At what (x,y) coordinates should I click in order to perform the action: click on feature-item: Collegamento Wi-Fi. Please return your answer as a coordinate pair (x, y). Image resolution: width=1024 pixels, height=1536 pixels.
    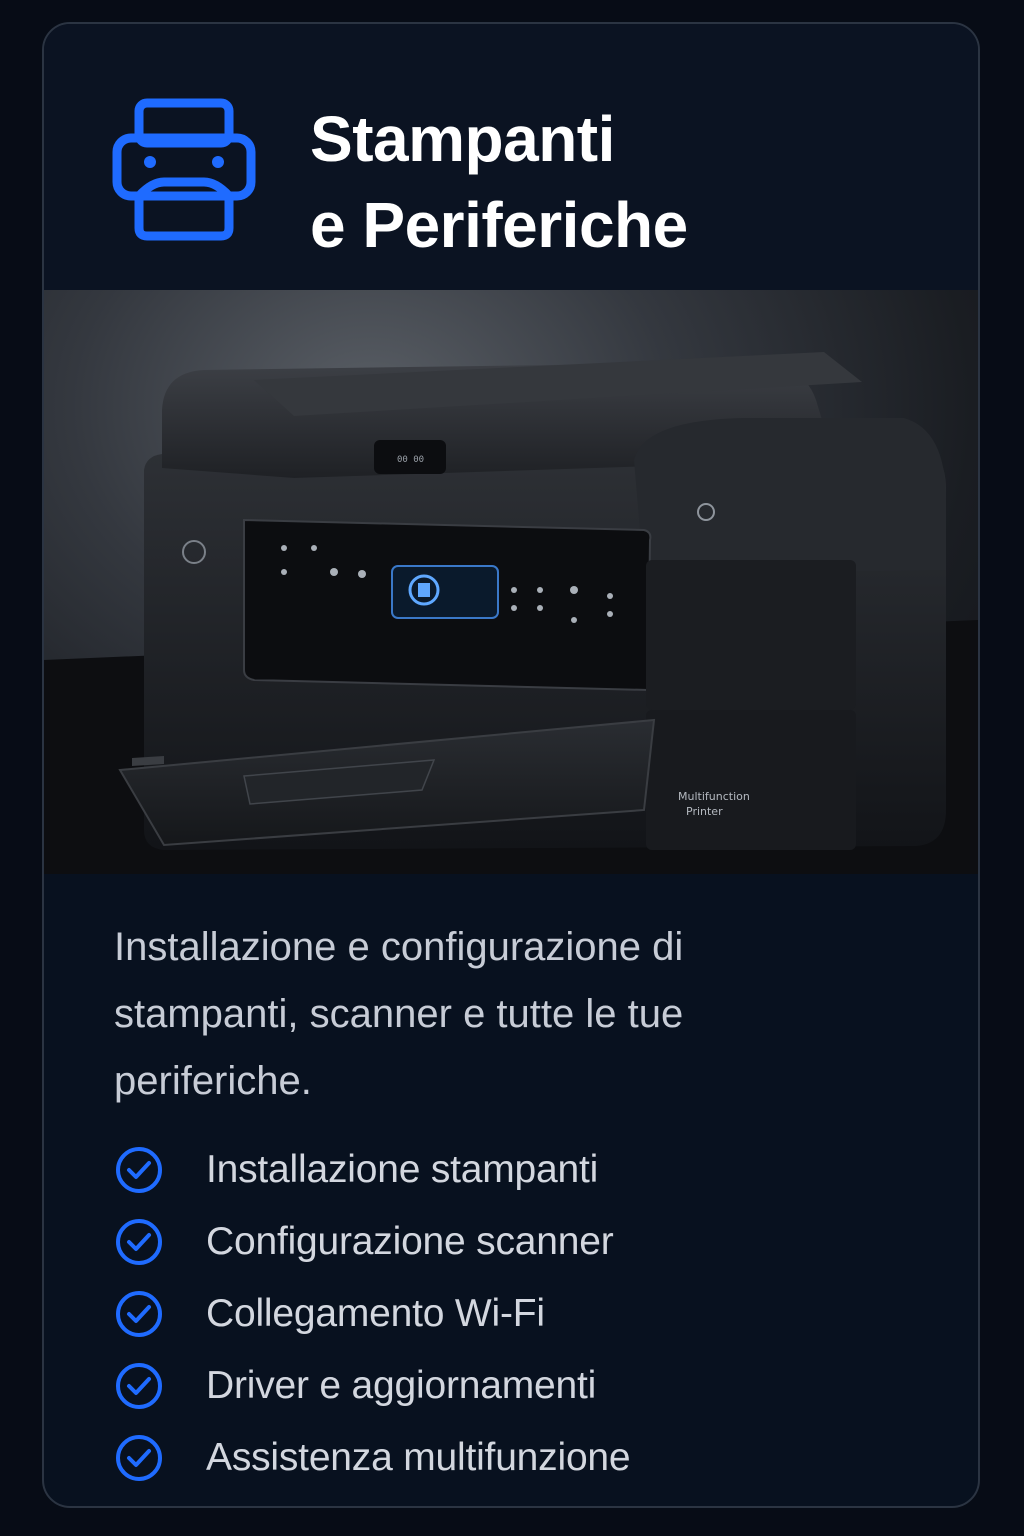
    Looking at the image, I should click on (372, 1314).